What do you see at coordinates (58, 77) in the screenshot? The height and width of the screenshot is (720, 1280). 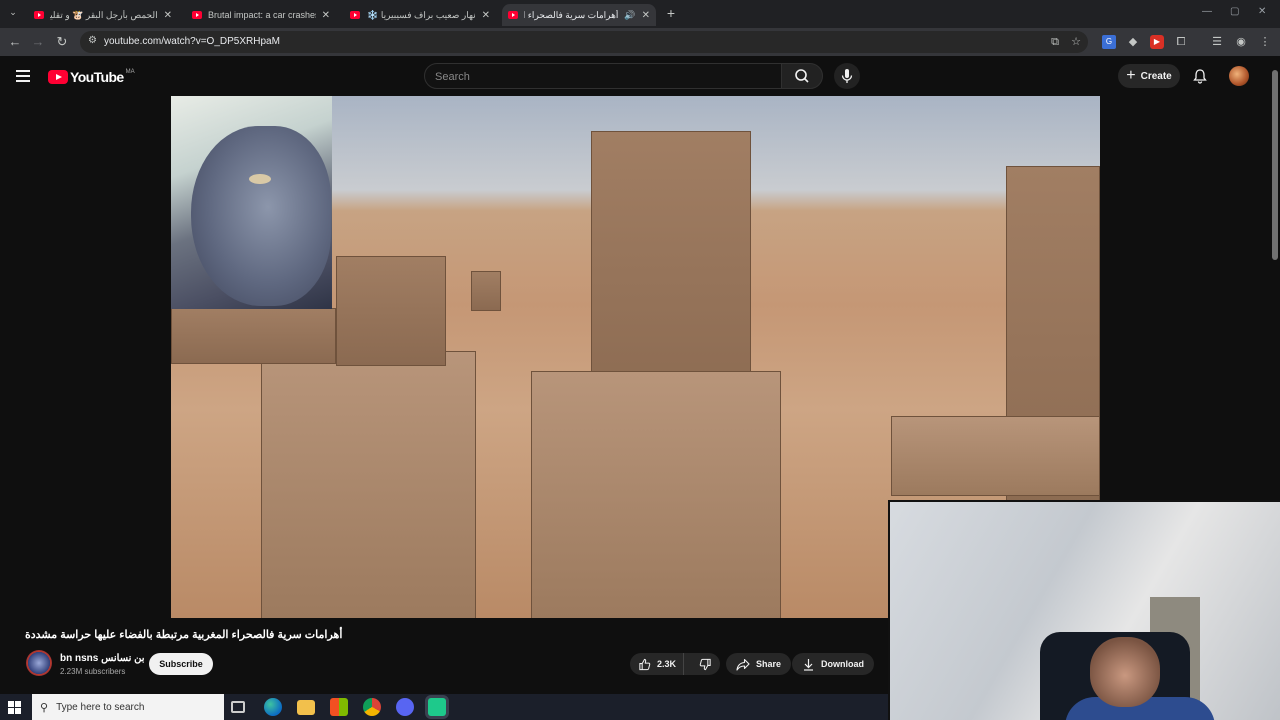 I see `youtube-play-icon` at bounding box center [58, 77].